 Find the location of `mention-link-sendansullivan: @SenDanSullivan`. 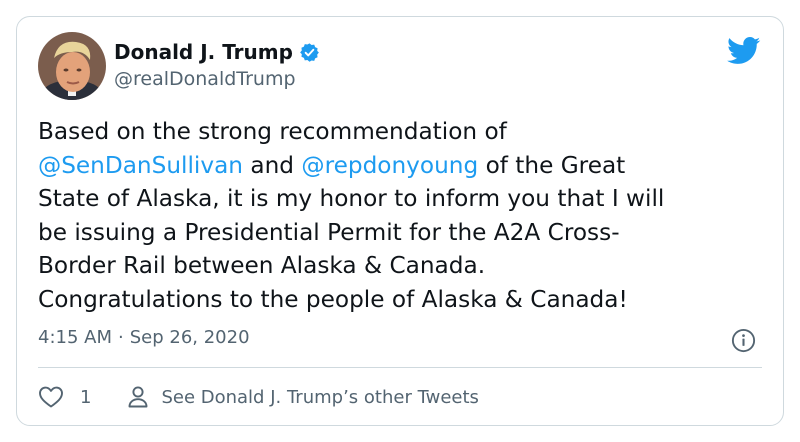

mention-link-sendansullivan: @SenDanSullivan is located at coordinates (140, 165).